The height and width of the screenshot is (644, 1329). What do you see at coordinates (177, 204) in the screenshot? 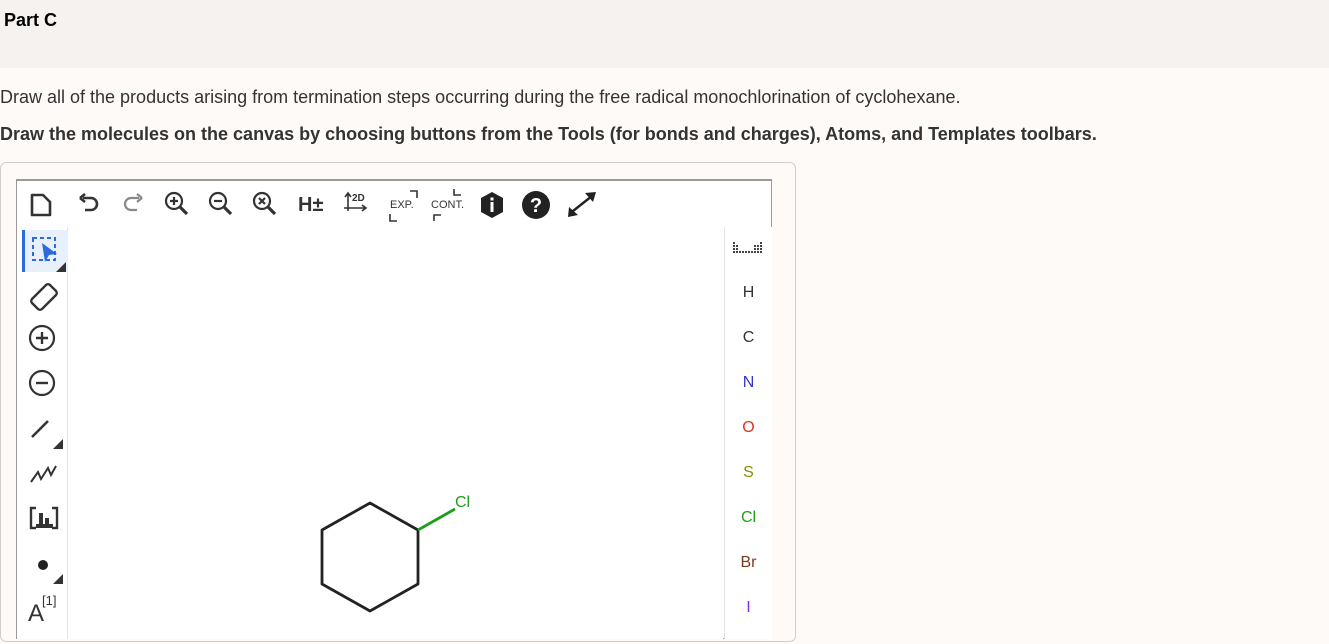
I see `zoom-in-icon` at bounding box center [177, 204].